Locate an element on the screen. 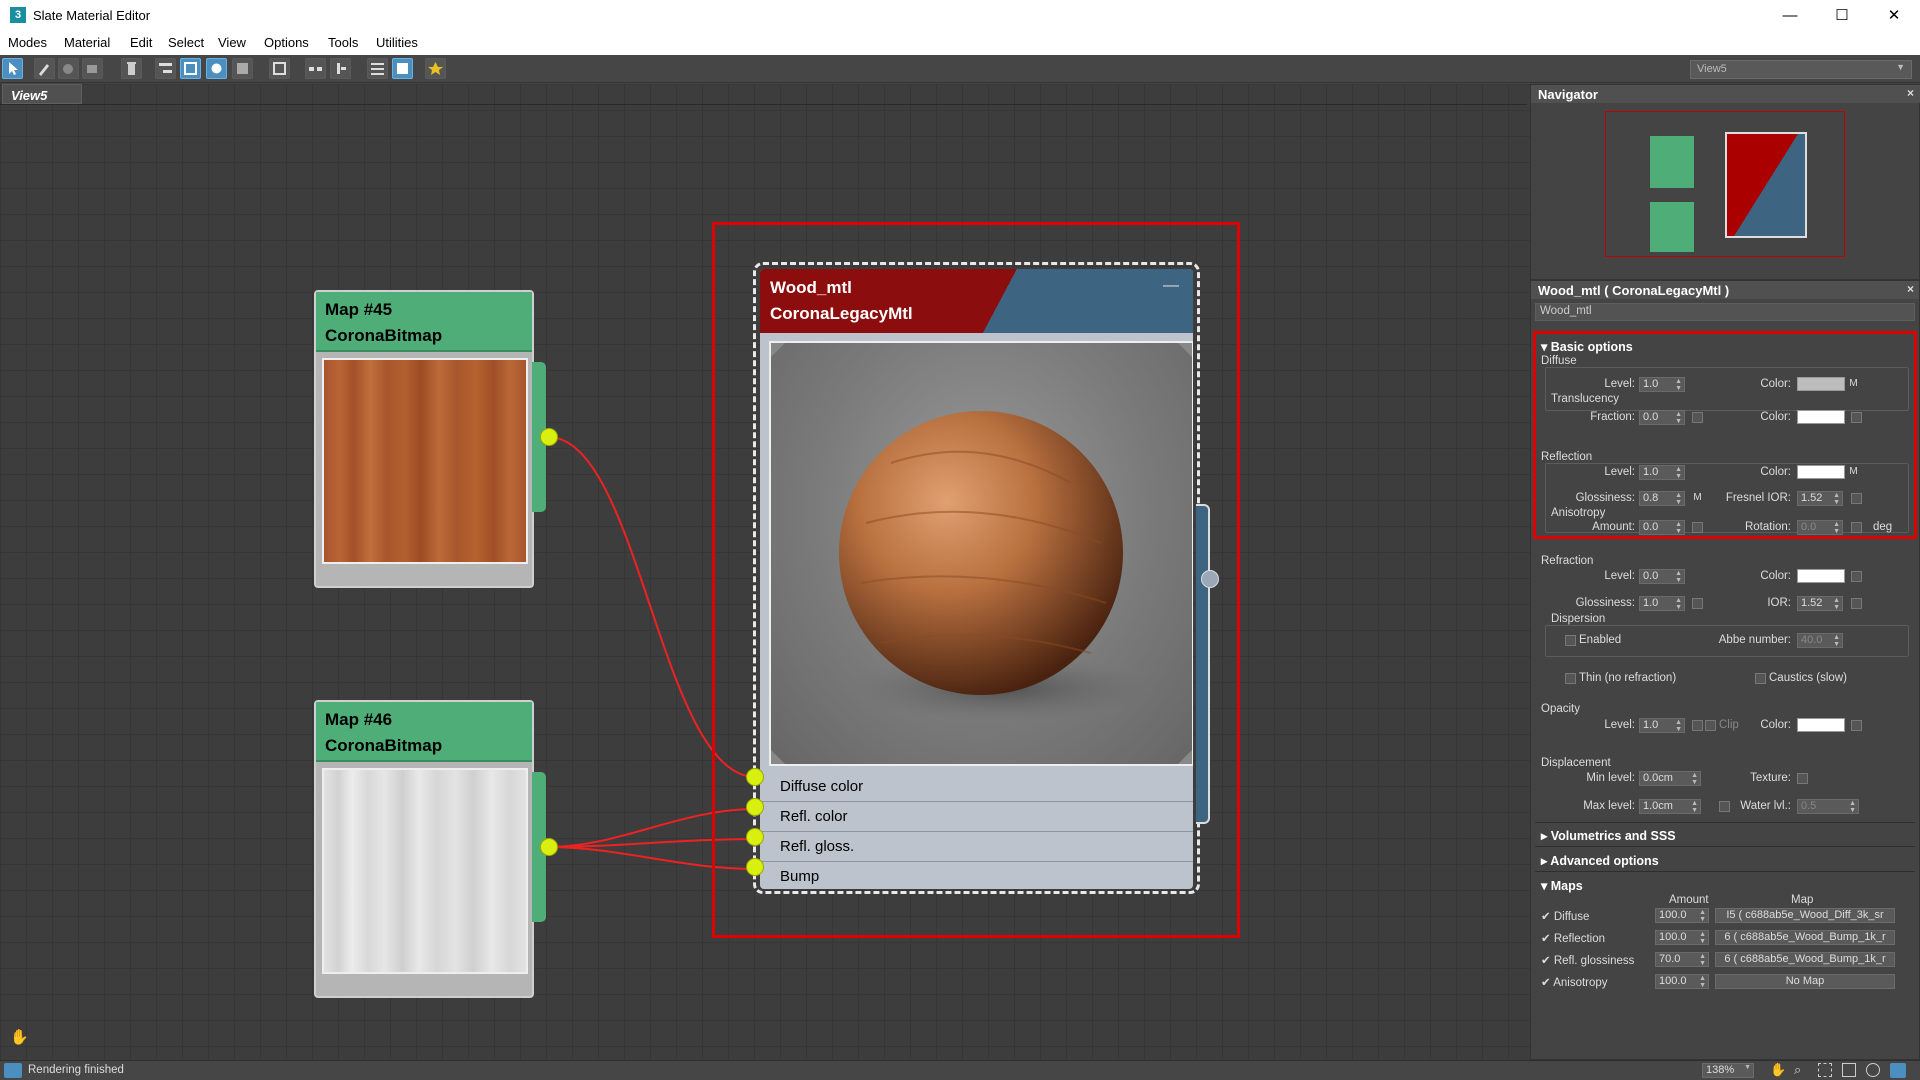 Image resolution: width=1920 pixels, height=1080 pixels. texture-map-slot is located at coordinates (1802, 778).